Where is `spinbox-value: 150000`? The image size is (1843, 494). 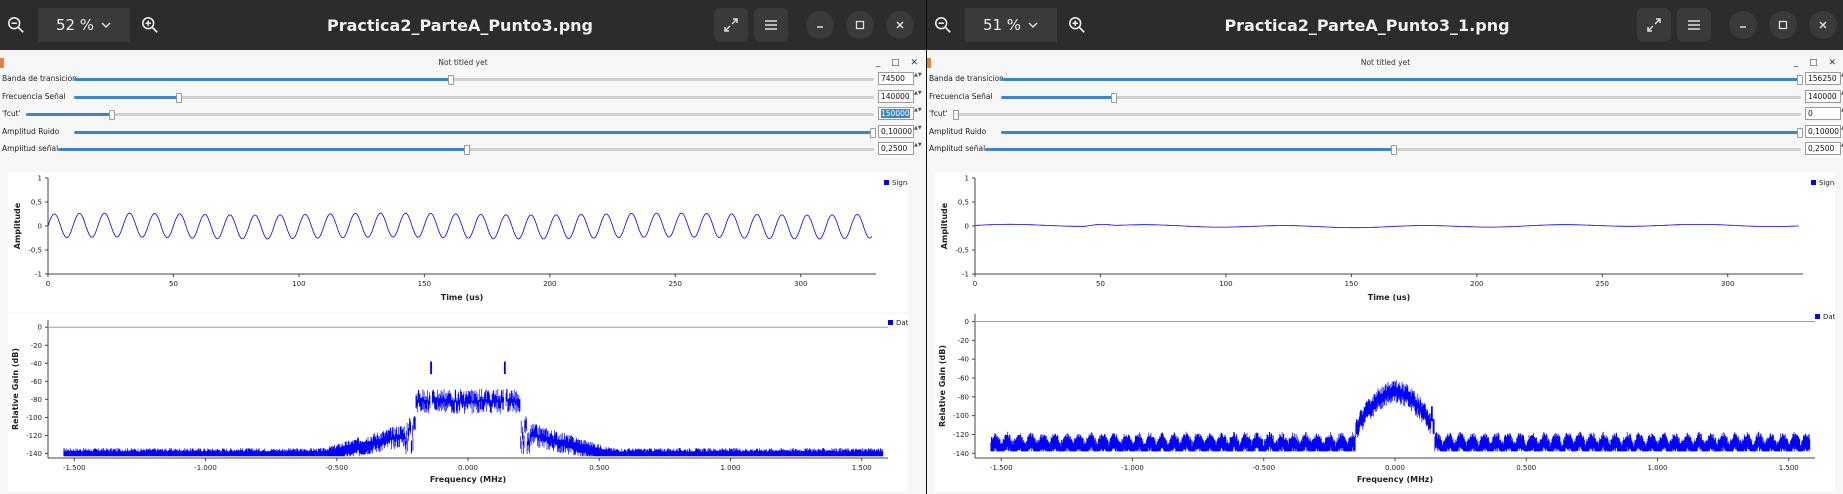 spinbox-value: 150000 is located at coordinates (895, 113).